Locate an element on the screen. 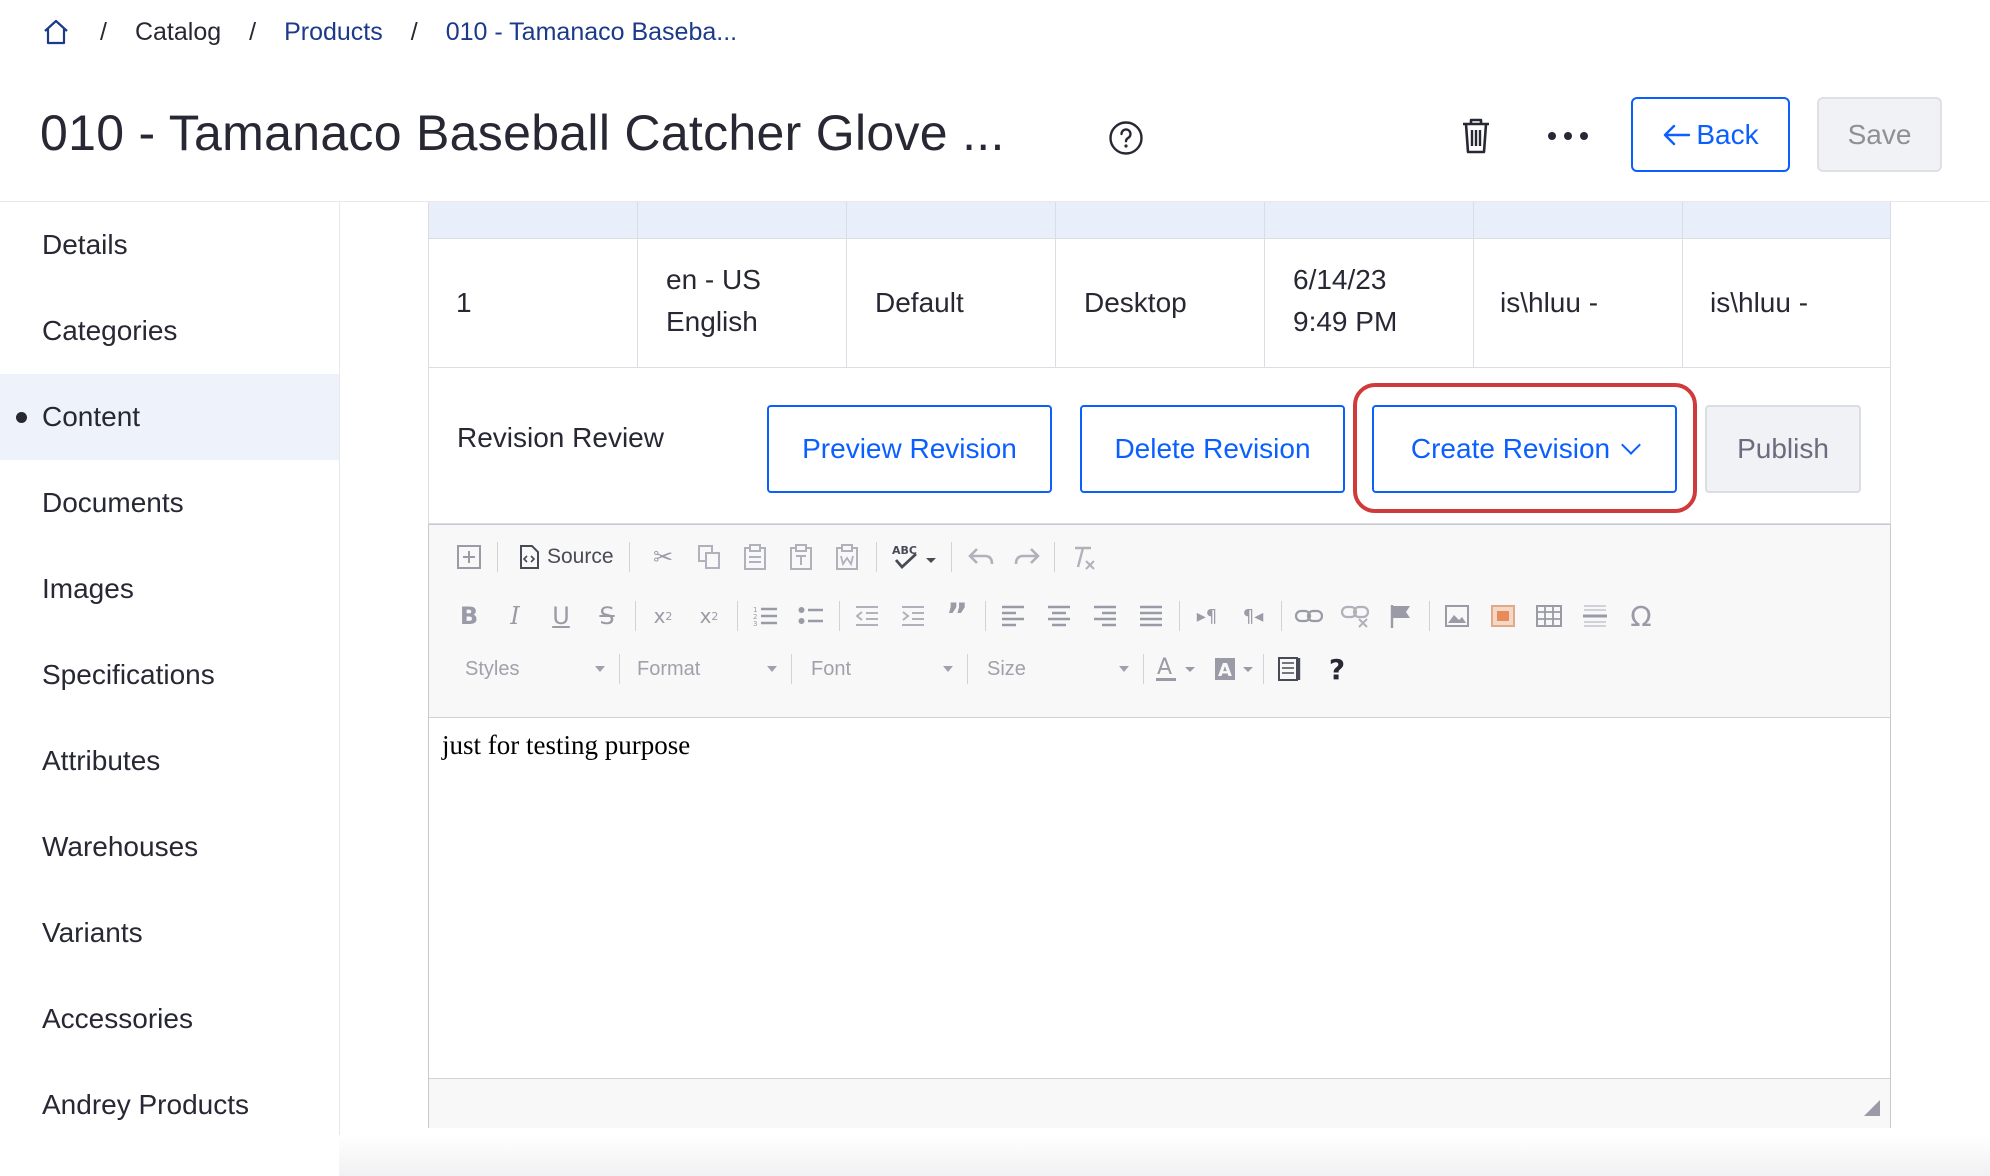  styles-dropdown: Styles is located at coordinates (535, 669).